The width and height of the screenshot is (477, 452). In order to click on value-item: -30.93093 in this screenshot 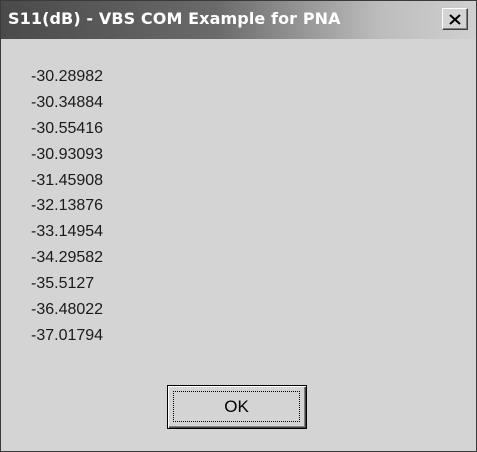, I will do `click(67, 154)`.